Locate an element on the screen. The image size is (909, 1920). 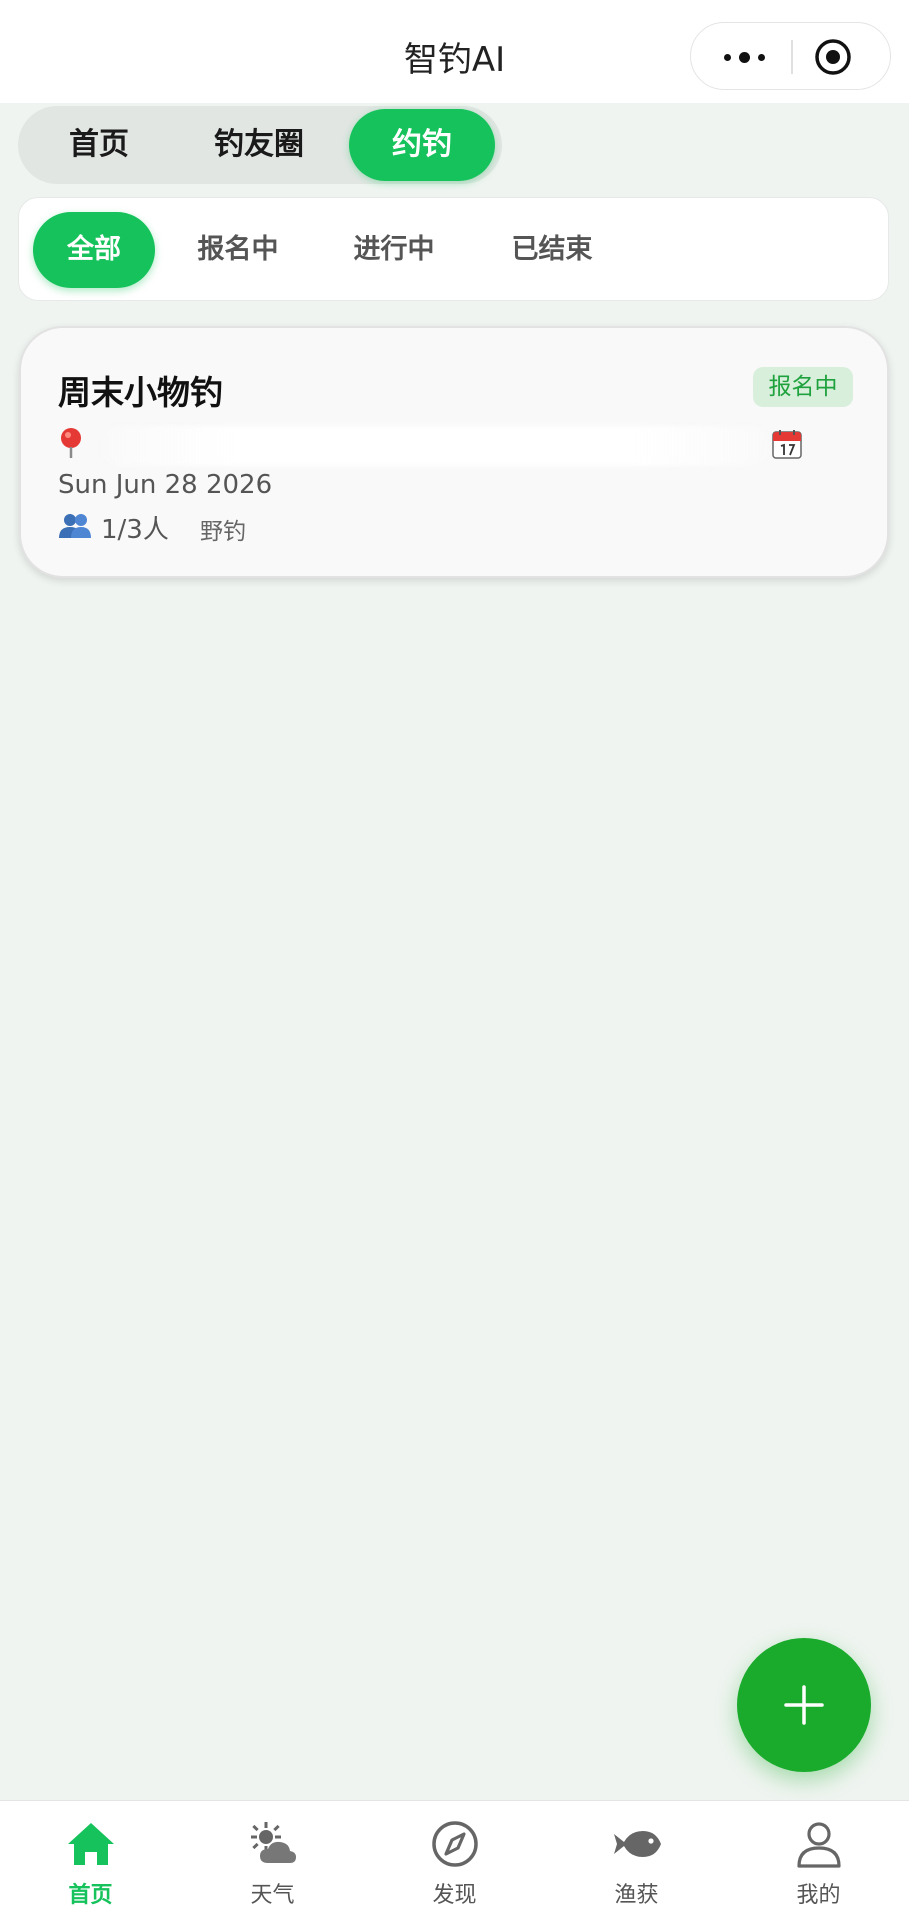
location-pin-icon is located at coordinates (71, 443).